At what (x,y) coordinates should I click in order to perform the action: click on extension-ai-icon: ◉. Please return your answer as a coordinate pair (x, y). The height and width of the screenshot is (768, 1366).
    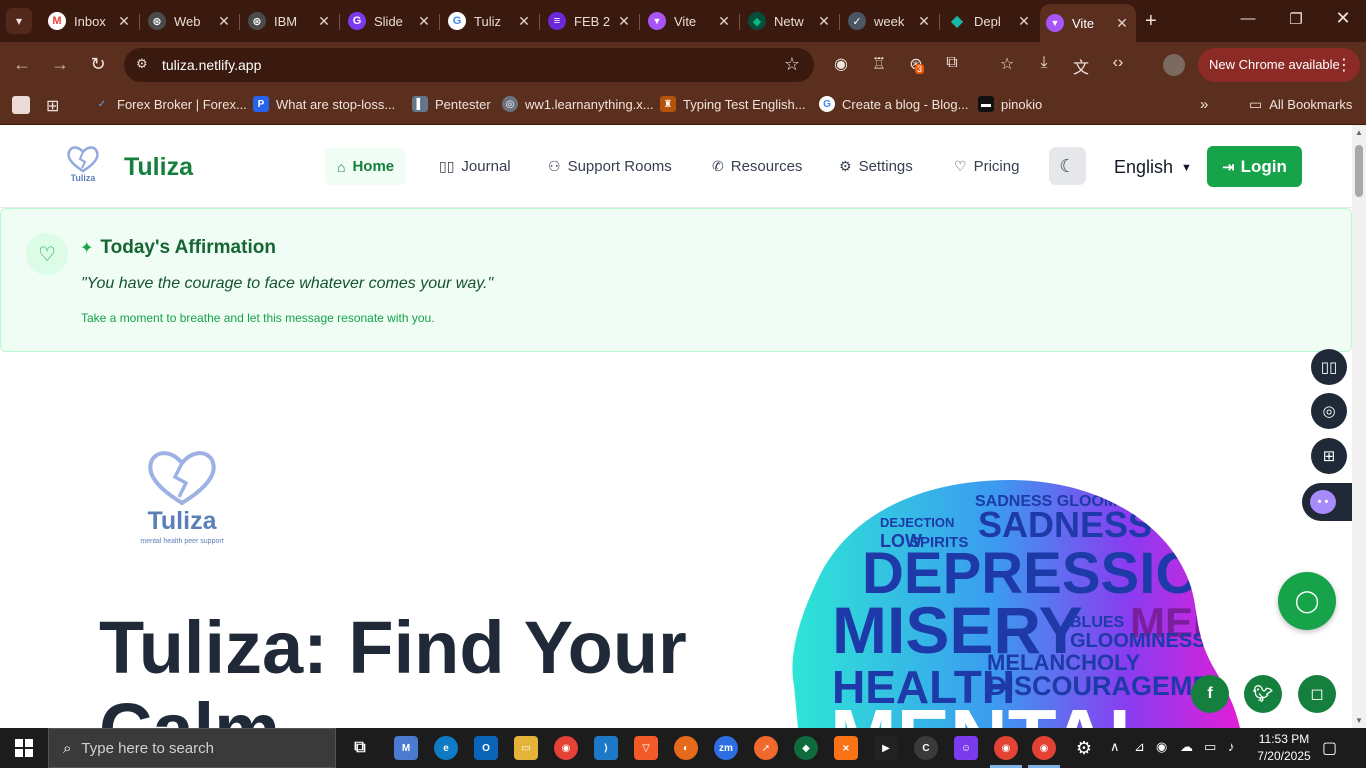
    Looking at the image, I should click on (841, 65).